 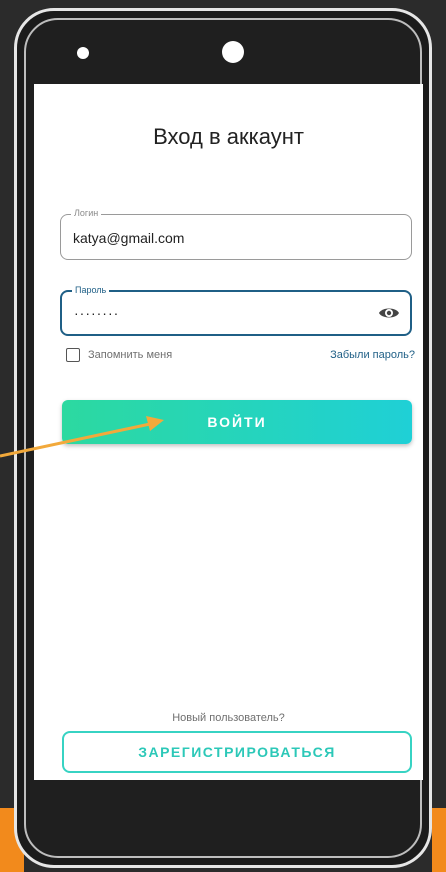 I want to click on remember-me: Запомнить меня, so click(x=119, y=355).